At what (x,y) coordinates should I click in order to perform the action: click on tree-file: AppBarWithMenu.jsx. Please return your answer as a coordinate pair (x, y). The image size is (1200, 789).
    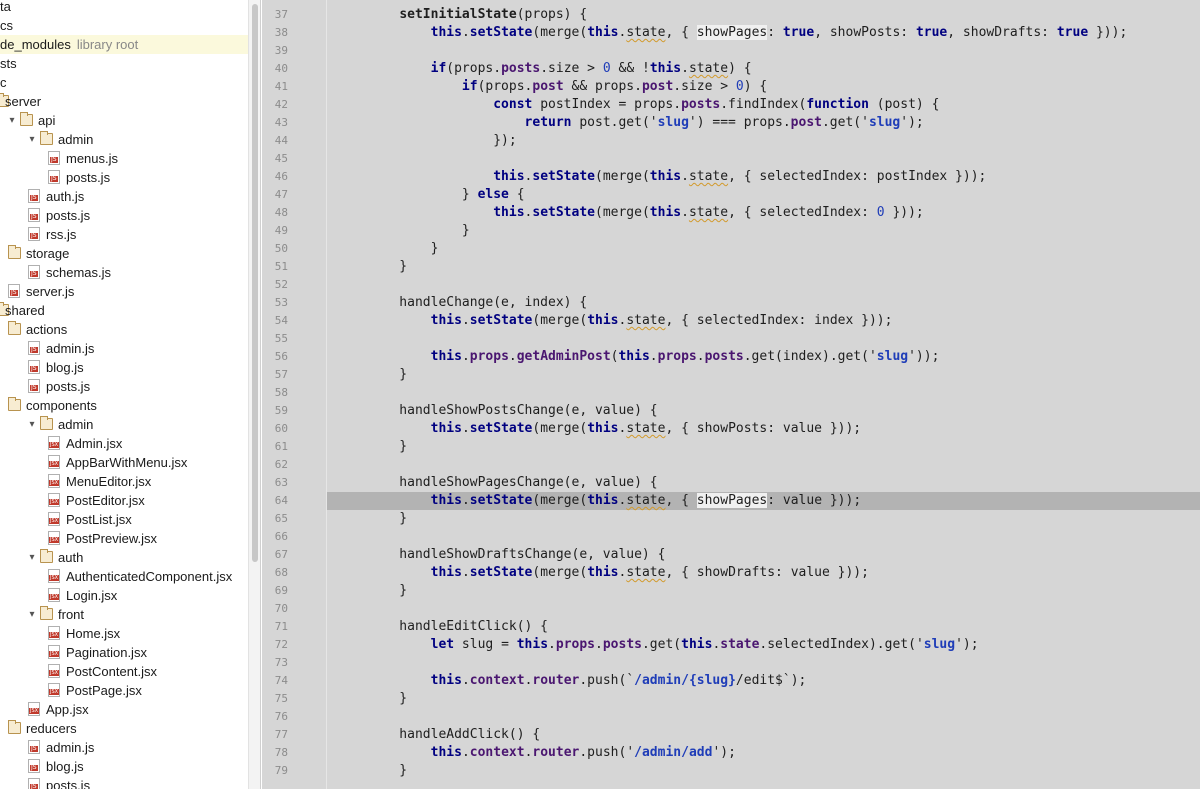
    Looking at the image, I should click on (124, 462).